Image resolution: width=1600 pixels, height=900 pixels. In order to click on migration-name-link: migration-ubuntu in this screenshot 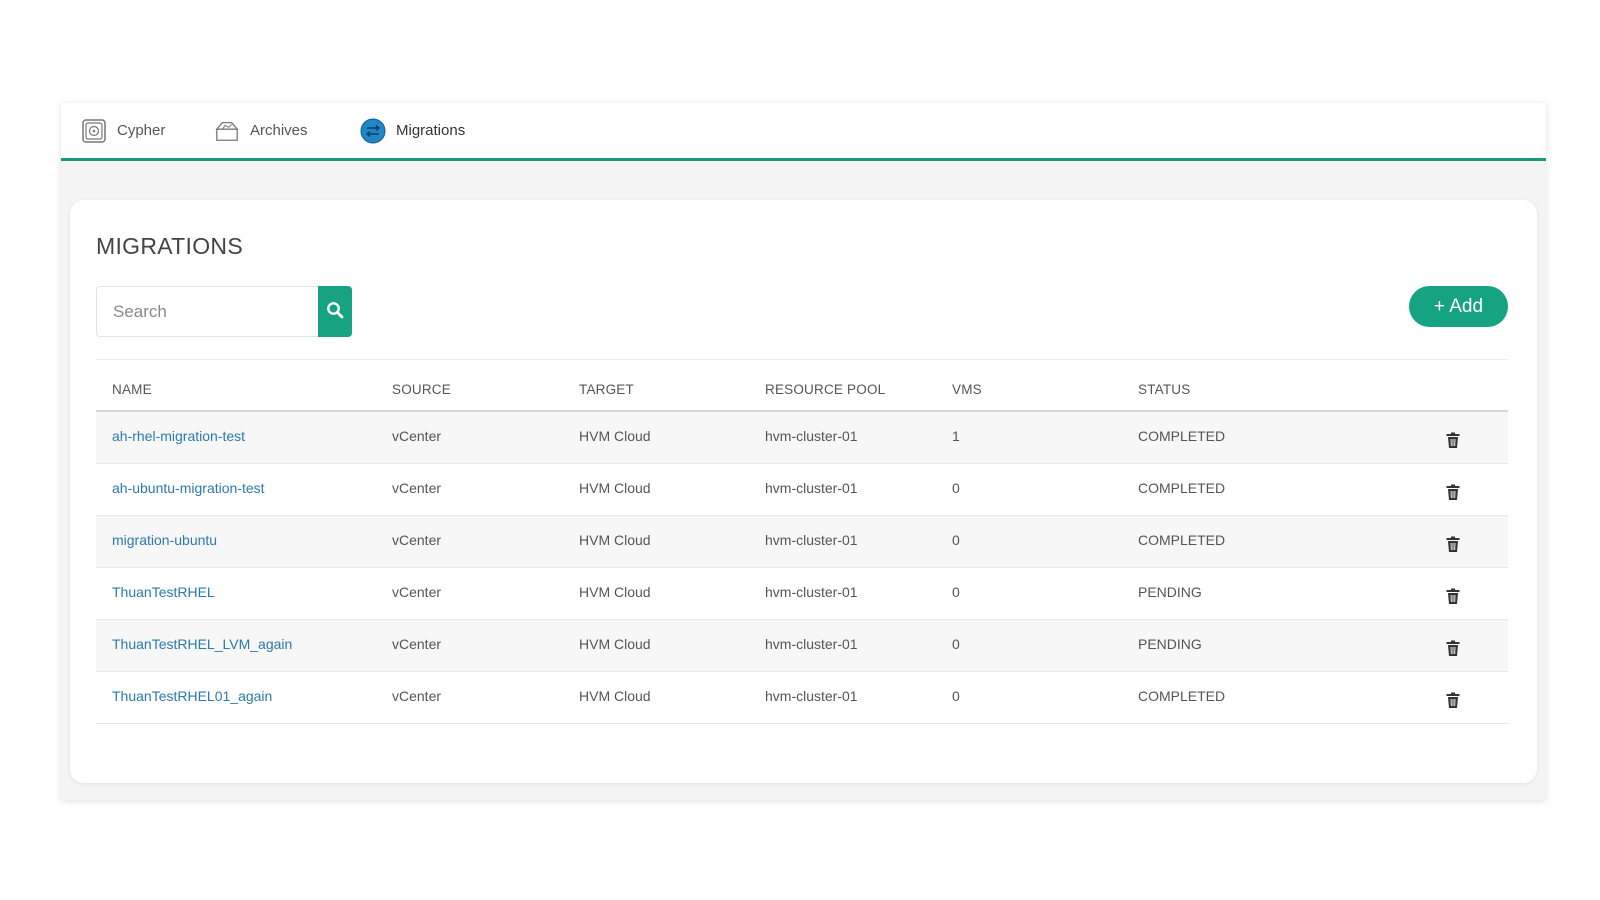, I will do `click(164, 540)`.